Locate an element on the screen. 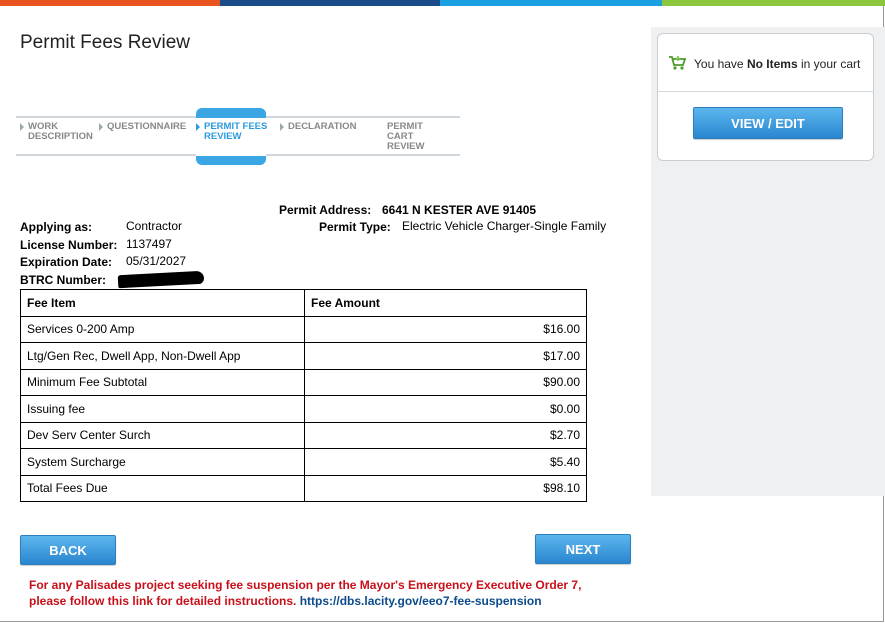 The height and width of the screenshot is (623, 885). next-button: NEXT is located at coordinates (583, 549).